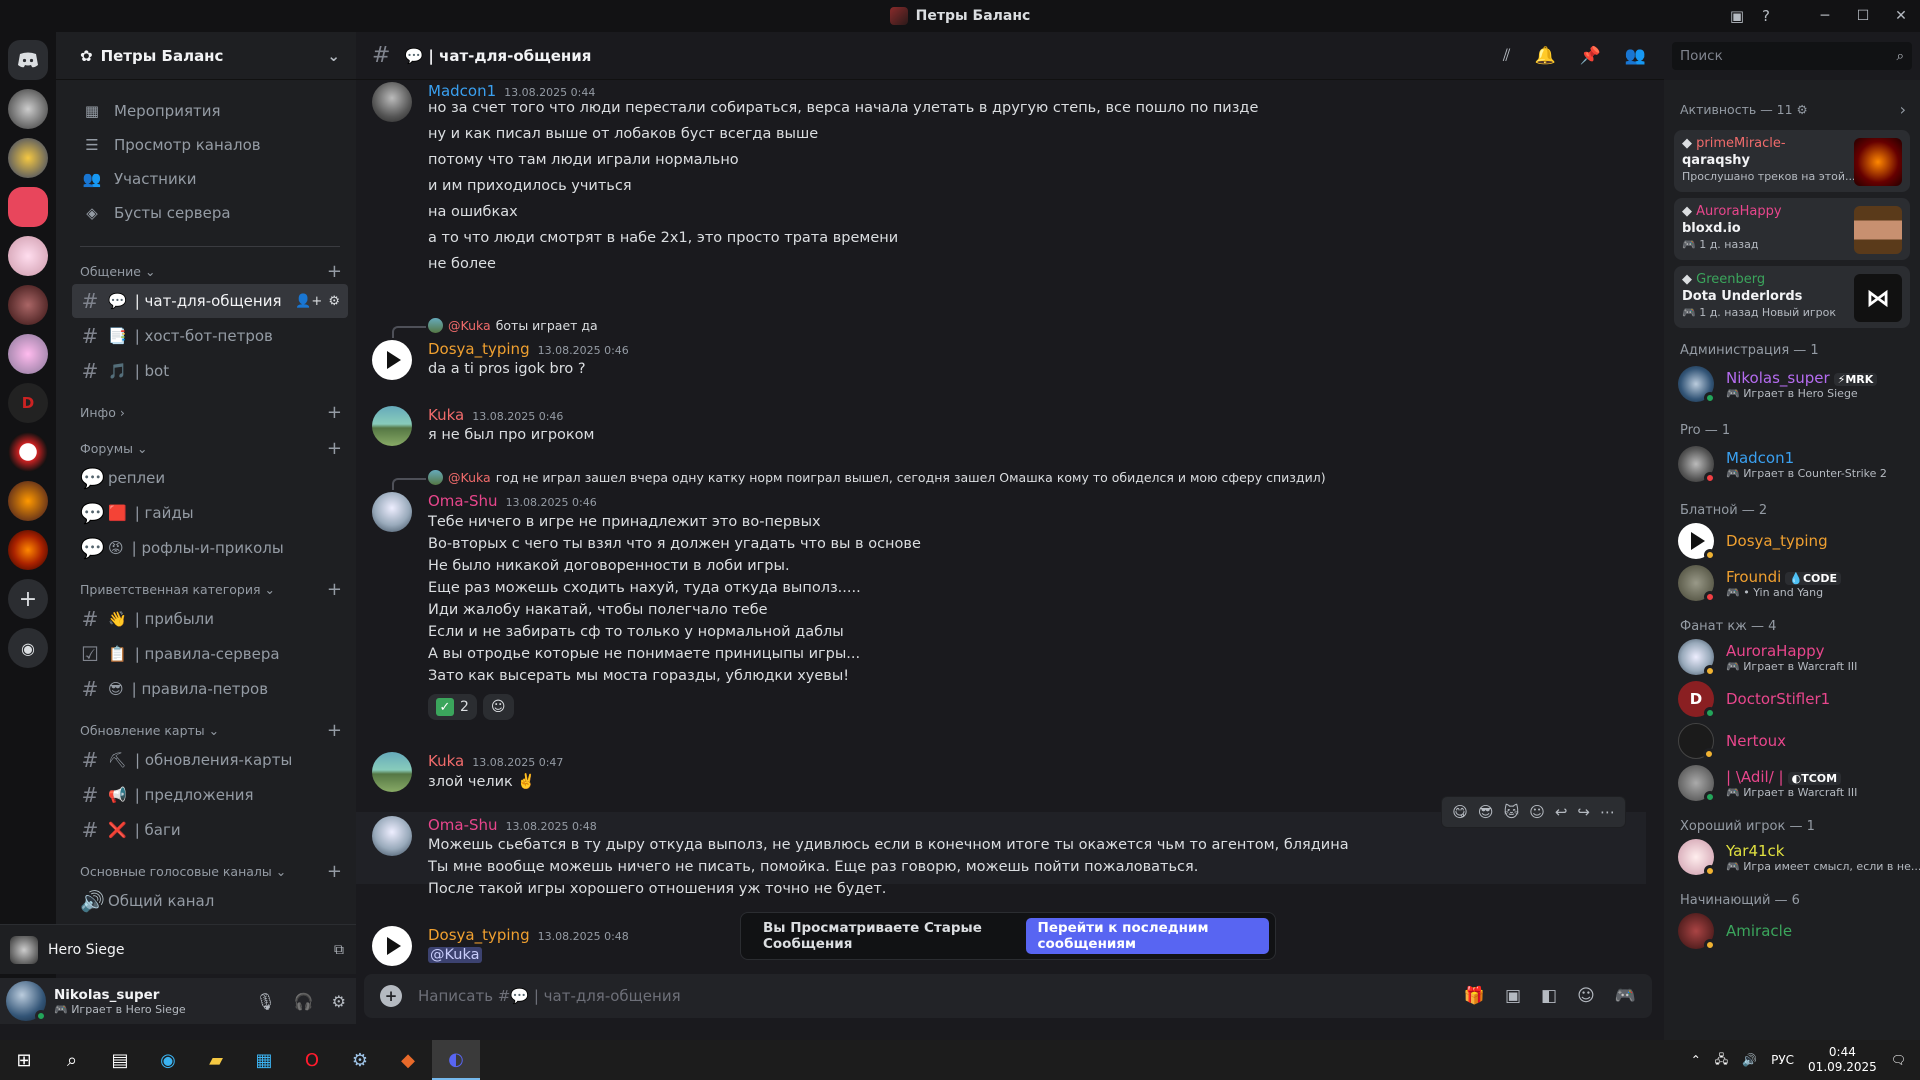  Describe the element at coordinates (206, 730) in the screenshot. I see `category-header: Обновление карты ⌄ +` at that location.